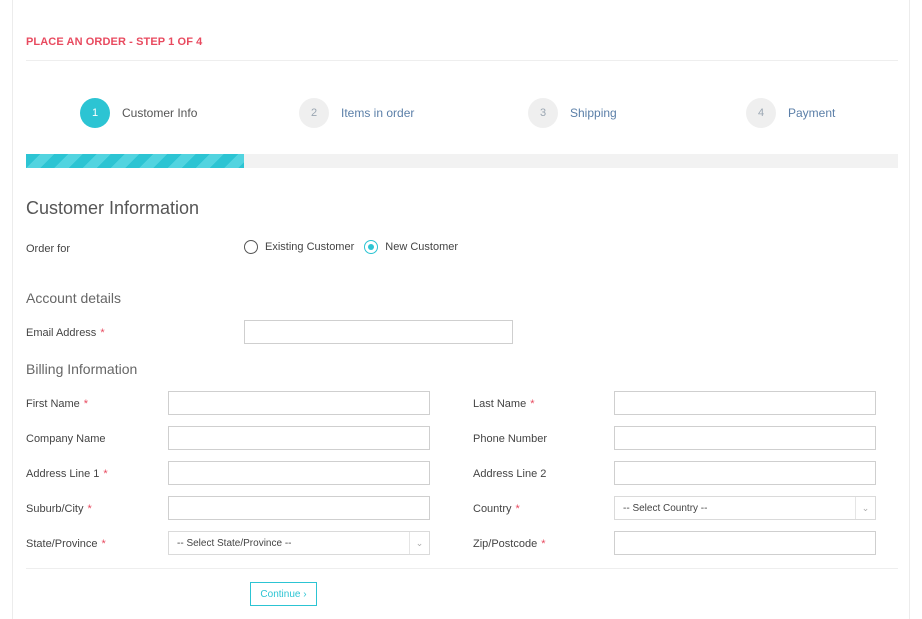 This screenshot has height=619, width=922. I want to click on page-title: PLACE AN ORDER - STEP 1 OF 4, so click(114, 42).